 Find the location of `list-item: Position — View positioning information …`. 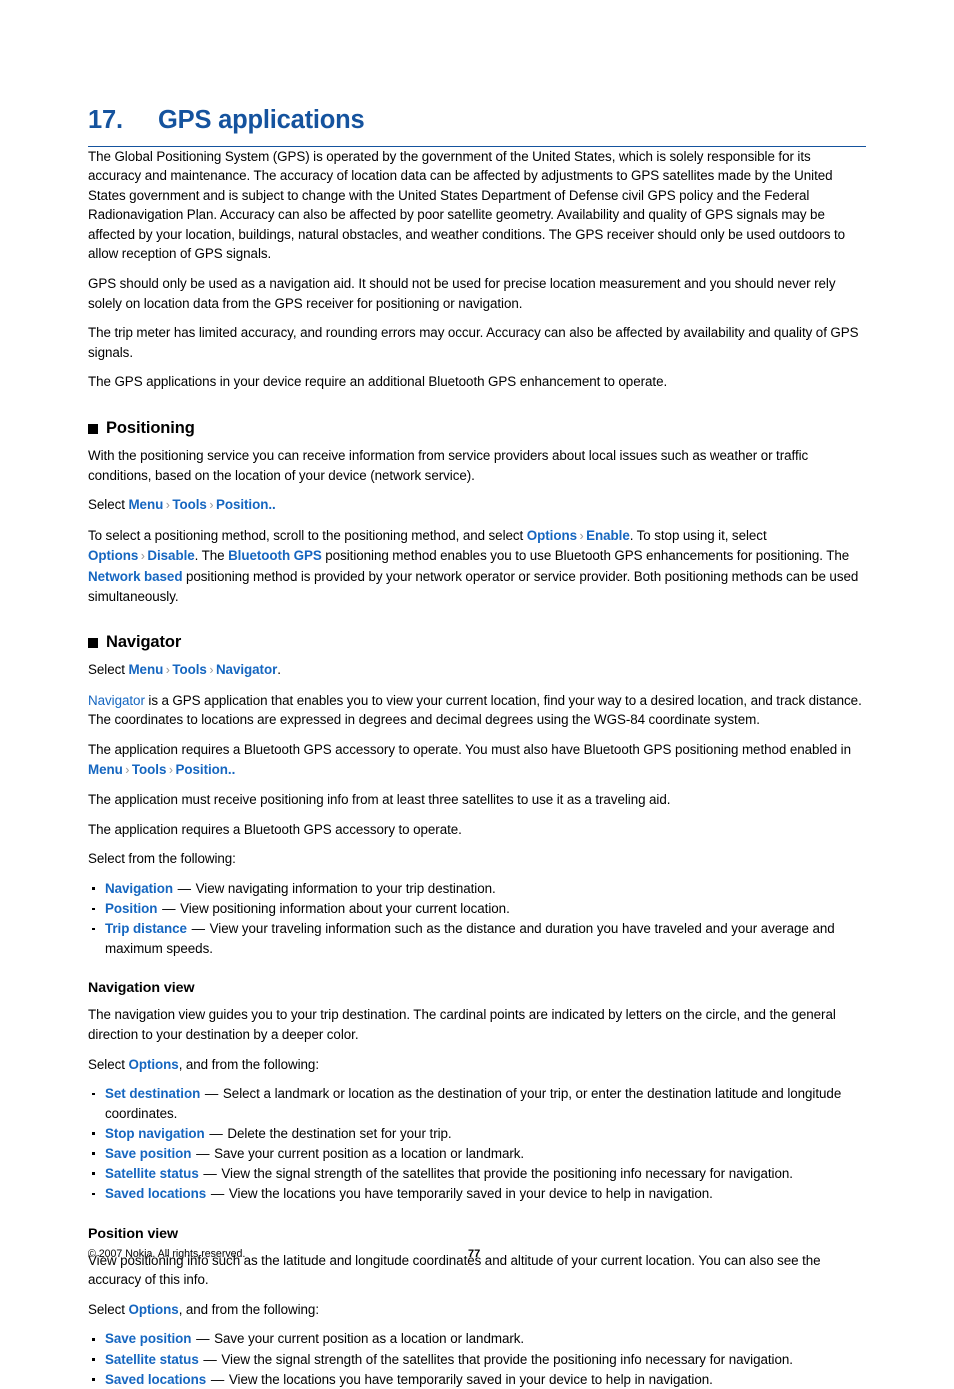

list-item: Position — View positioning information … is located at coordinates (477, 909).